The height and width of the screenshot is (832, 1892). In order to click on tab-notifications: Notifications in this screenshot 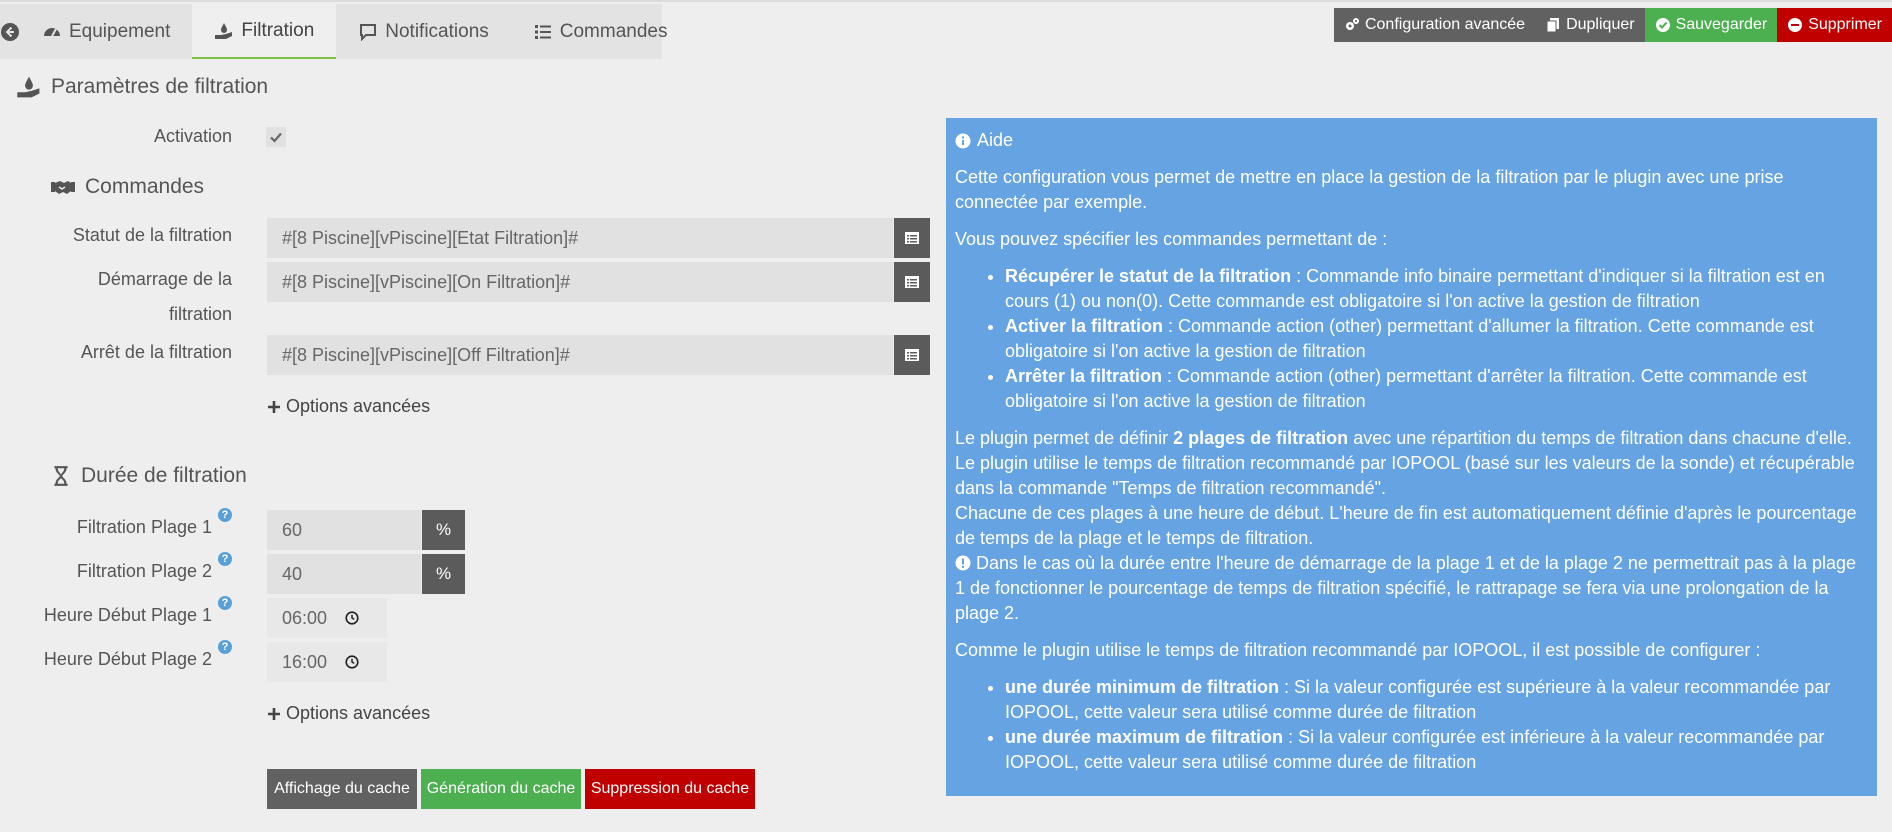, I will do `click(423, 31)`.